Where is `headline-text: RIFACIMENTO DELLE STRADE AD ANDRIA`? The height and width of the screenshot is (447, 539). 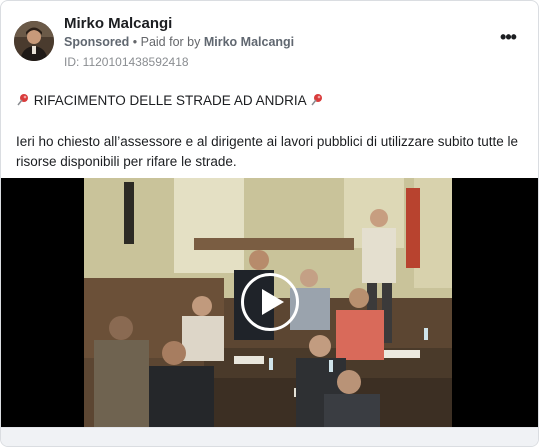 headline-text: RIFACIMENTO DELLE STRADE AD ANDRIA is located at coordinates (169, 100).